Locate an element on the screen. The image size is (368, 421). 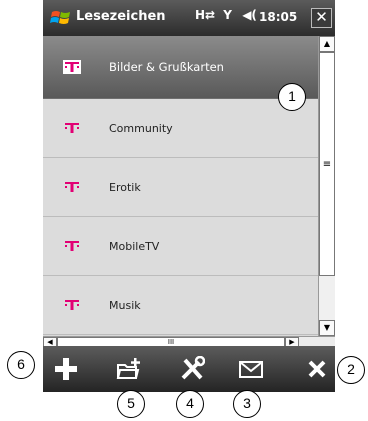
mail-icon is located at coordinates (251, 369).